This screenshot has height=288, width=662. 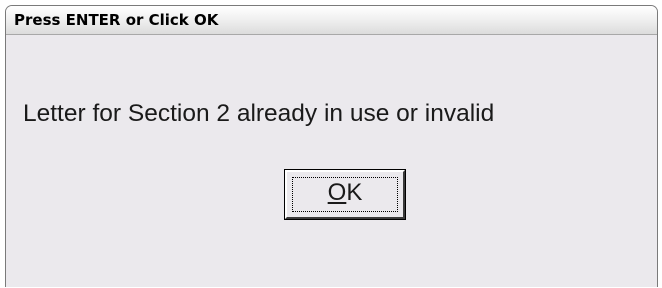 I want to click on dialog-title: Press ENTER or Click OK, so click(x=116, y=20).